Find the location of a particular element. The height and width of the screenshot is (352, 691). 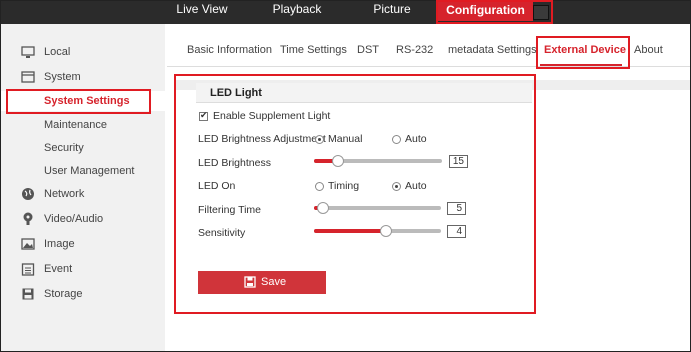

sidebar-item-label: Security is located at coordinates (64, 148).